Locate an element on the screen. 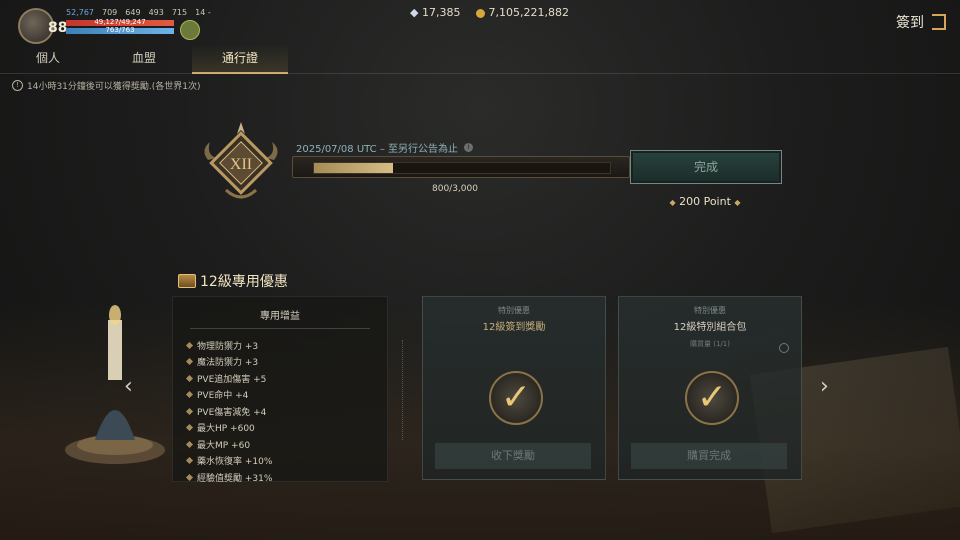 This screenshot has width=960, height=540. player-stats: 52,767 709 649 493 715 14 - is located at coordinates (138, 12).